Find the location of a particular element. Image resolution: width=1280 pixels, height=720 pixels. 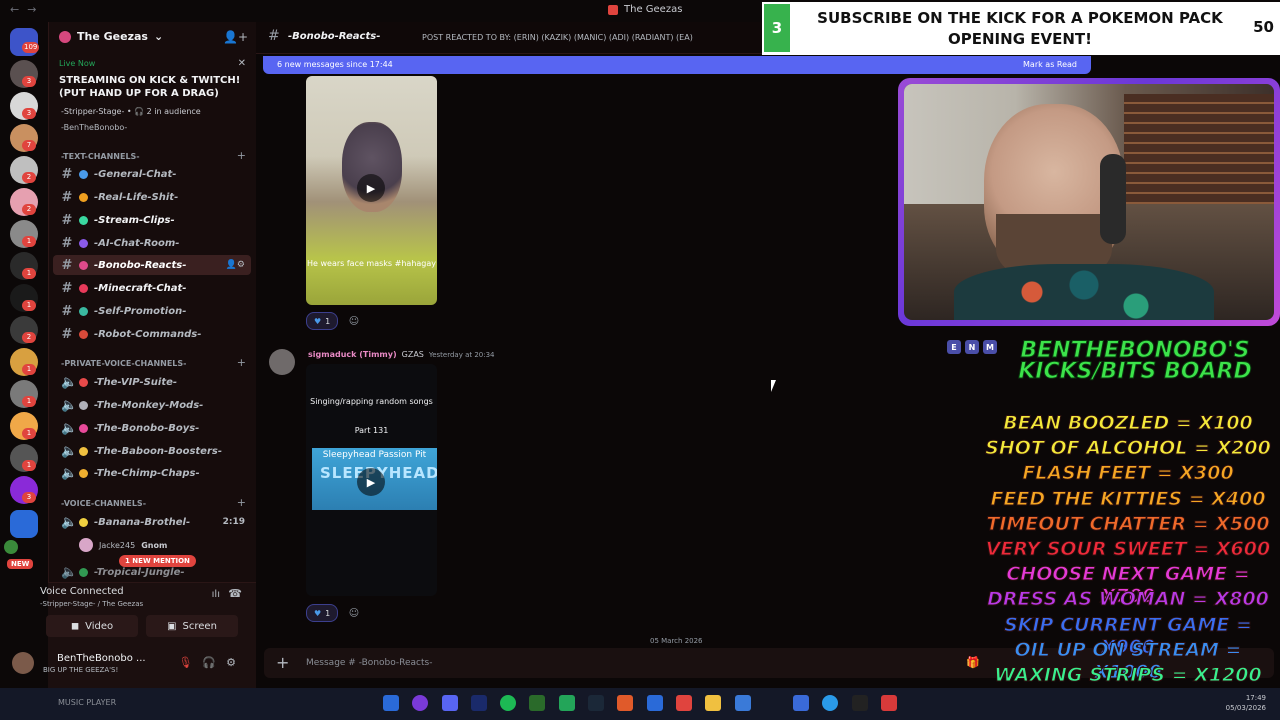

close-icon: ✕ is located at coordinates (242, 63).